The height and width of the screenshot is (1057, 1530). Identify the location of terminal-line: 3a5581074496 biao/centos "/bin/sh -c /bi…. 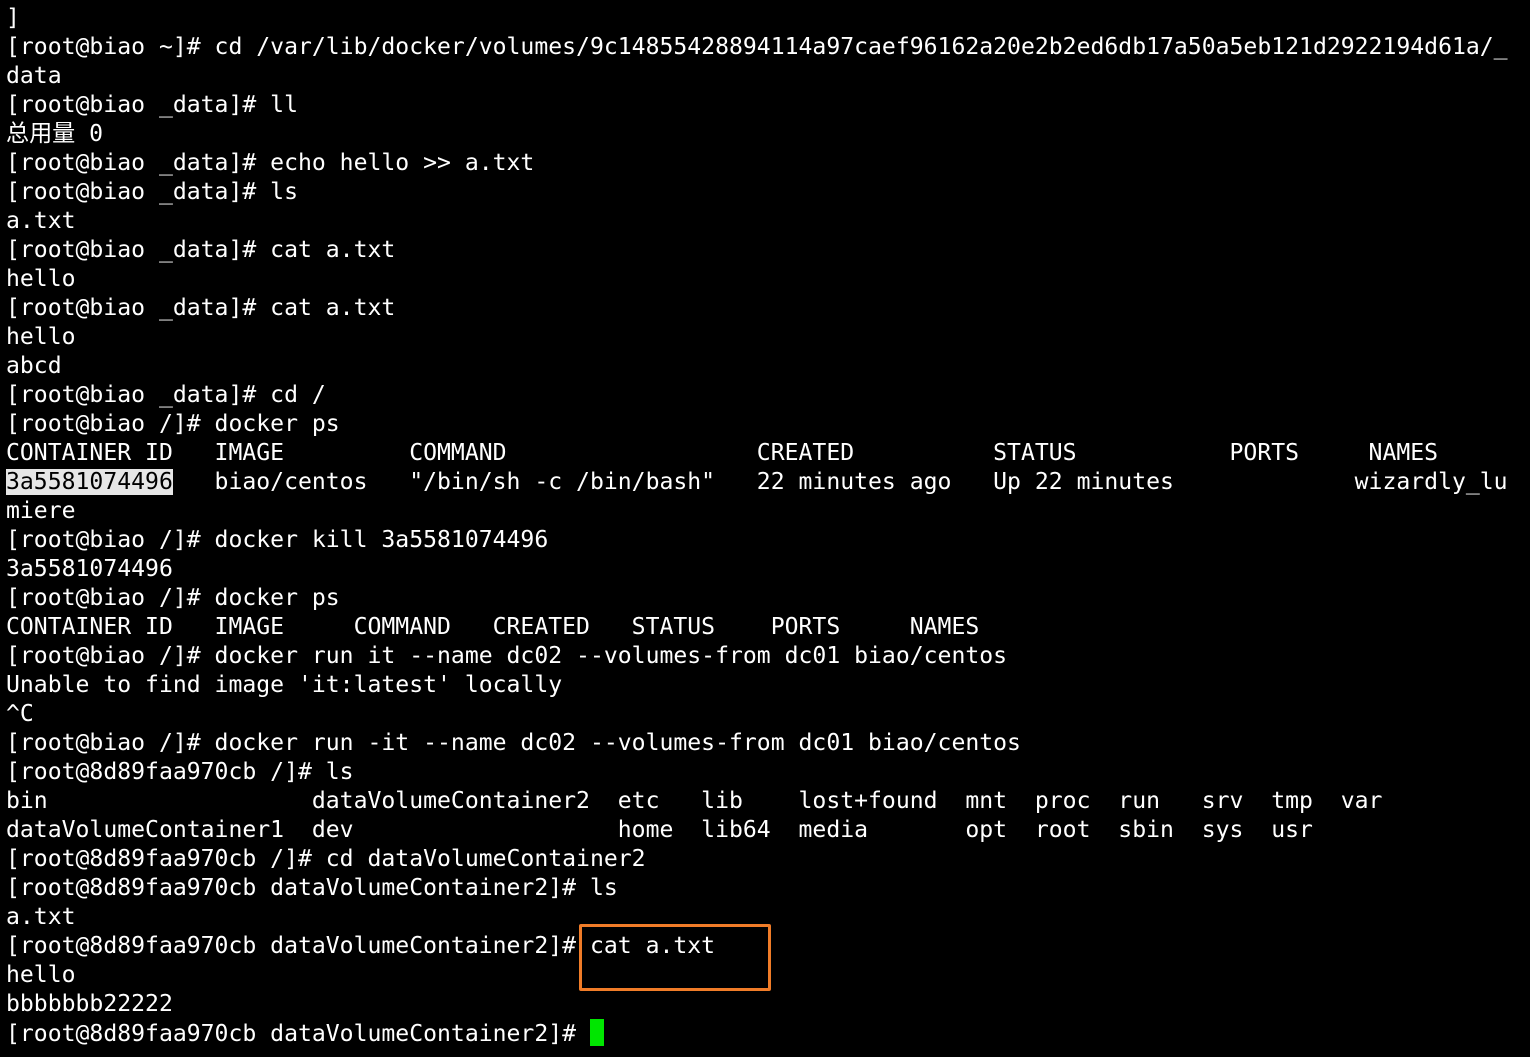
(757, 482).